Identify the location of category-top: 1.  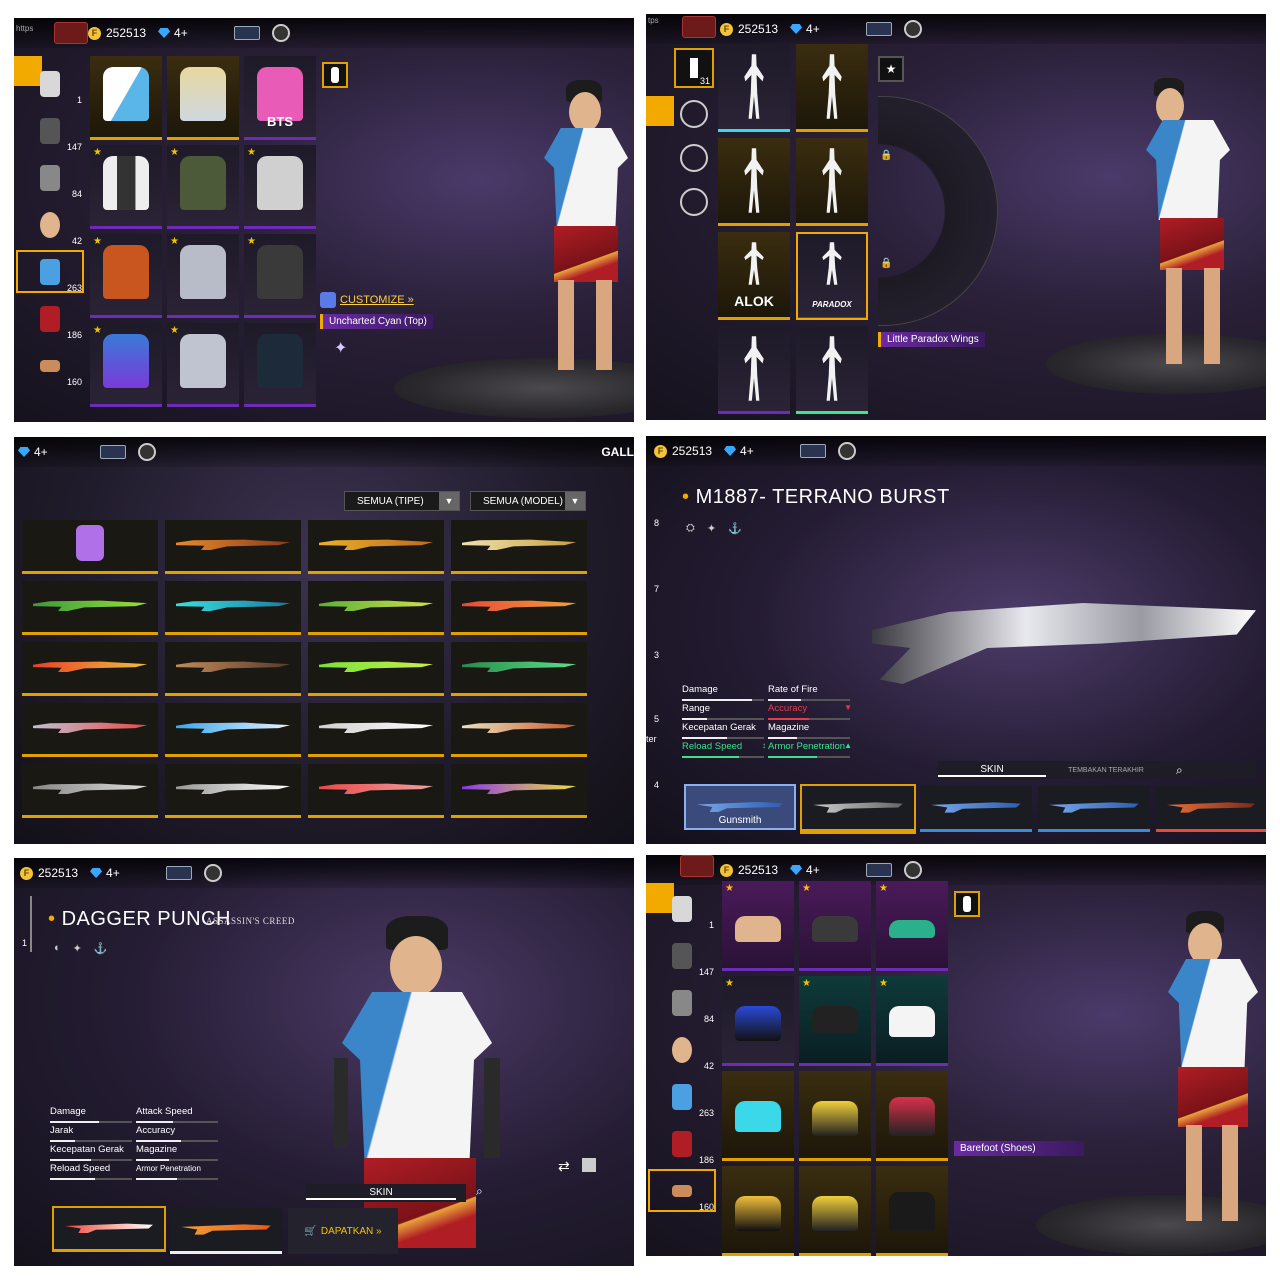
(682, 908).